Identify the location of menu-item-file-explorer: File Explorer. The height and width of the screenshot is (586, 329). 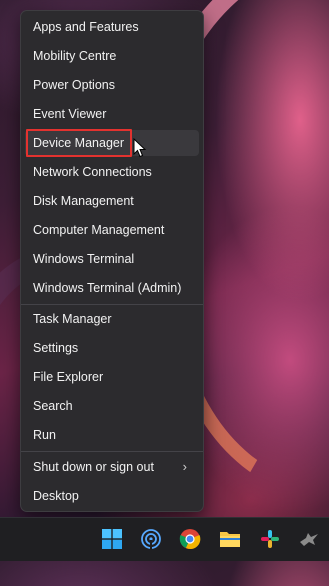
(112, 377).